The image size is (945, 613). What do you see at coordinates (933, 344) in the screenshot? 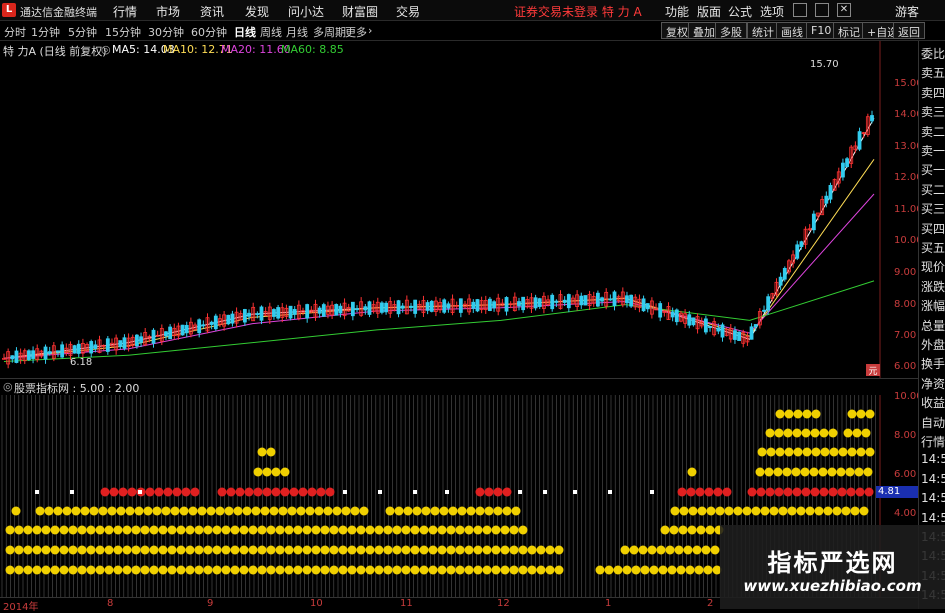
I see `side-panel-item: 外盘` at bounding box center [933, 344].